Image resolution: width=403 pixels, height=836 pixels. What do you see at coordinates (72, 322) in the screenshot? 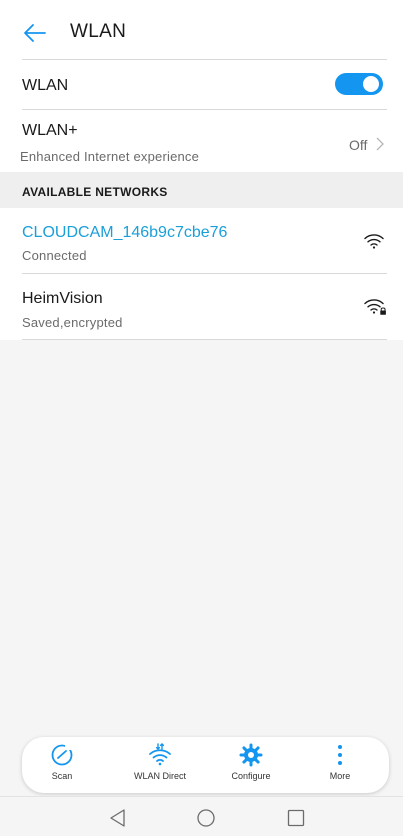
I see `network-status: Saved,encrypted` at bounding box center [72, 322].